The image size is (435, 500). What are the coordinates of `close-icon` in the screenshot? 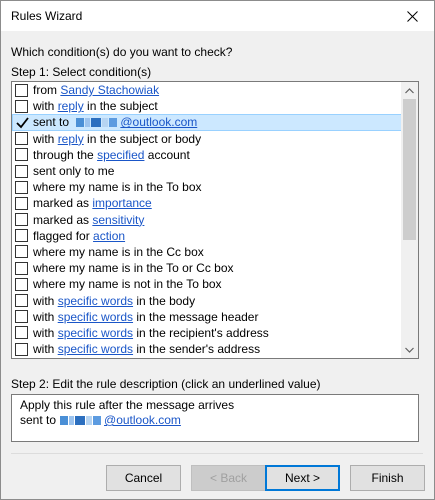 It's located at (412, 16).